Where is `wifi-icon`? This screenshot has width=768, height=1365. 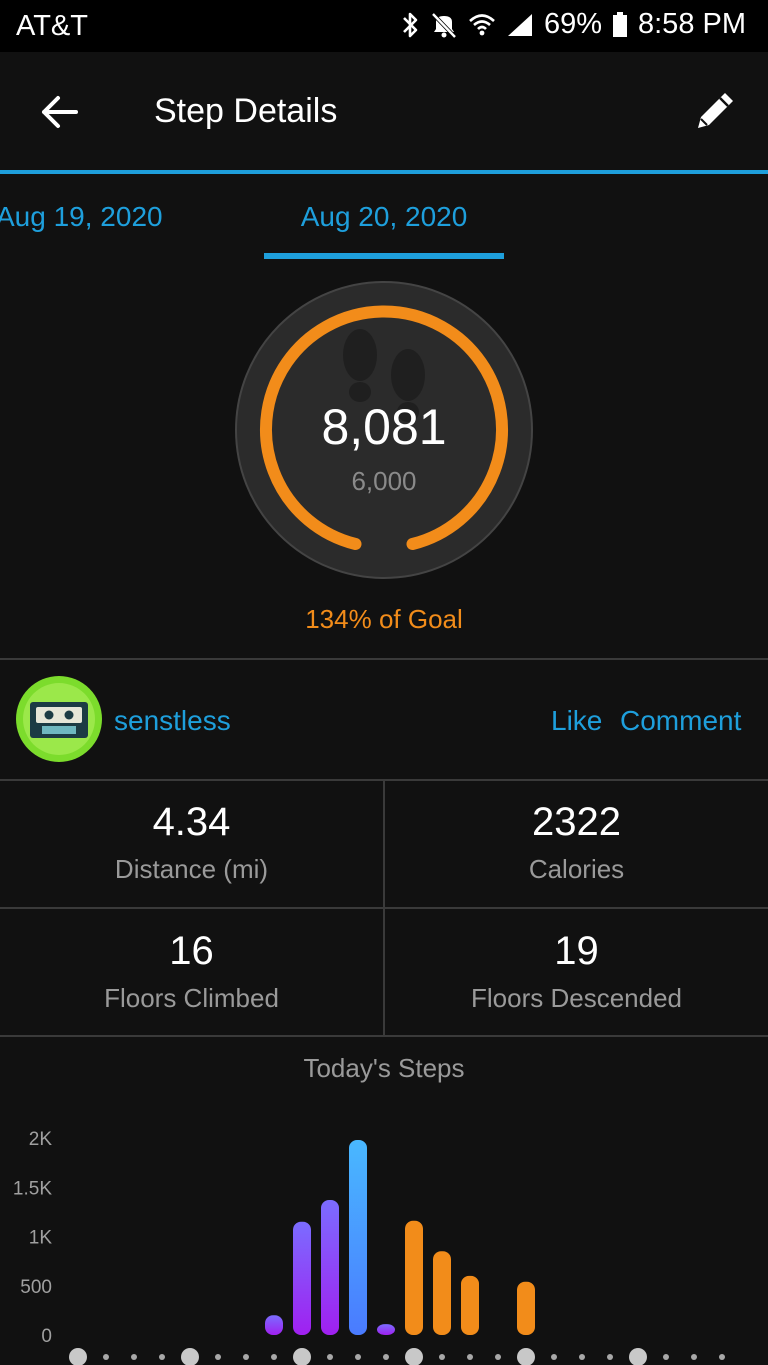
wifi-icon is located at coordinates (482, 25).